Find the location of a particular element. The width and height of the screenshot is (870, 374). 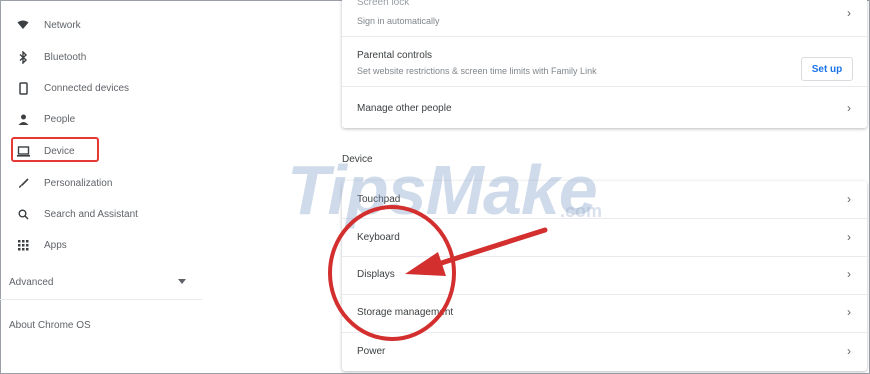

sidebar-item-apps: Apps is located at coordinates (41, 245).